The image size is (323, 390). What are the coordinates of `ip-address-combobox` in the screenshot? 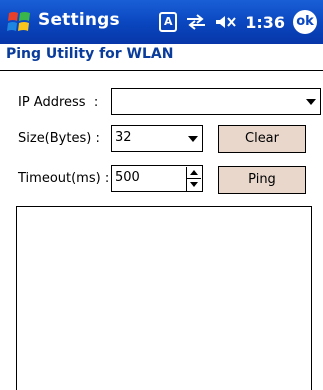 It's located at (216, 101).